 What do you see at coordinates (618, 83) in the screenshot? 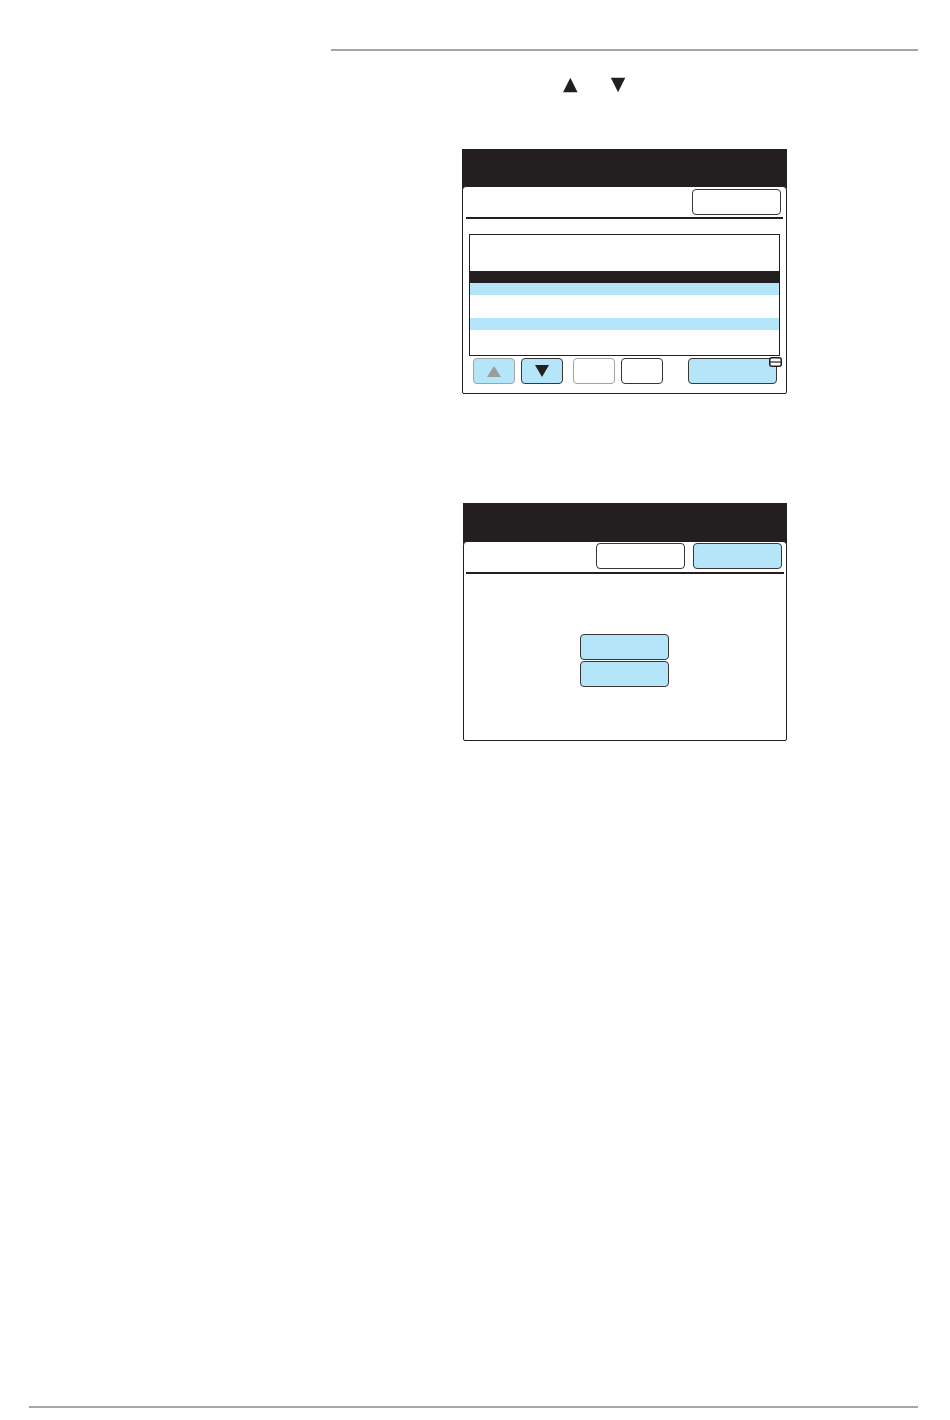
I see `triangle-symbol: ▼` at bounding box center [618, 83].